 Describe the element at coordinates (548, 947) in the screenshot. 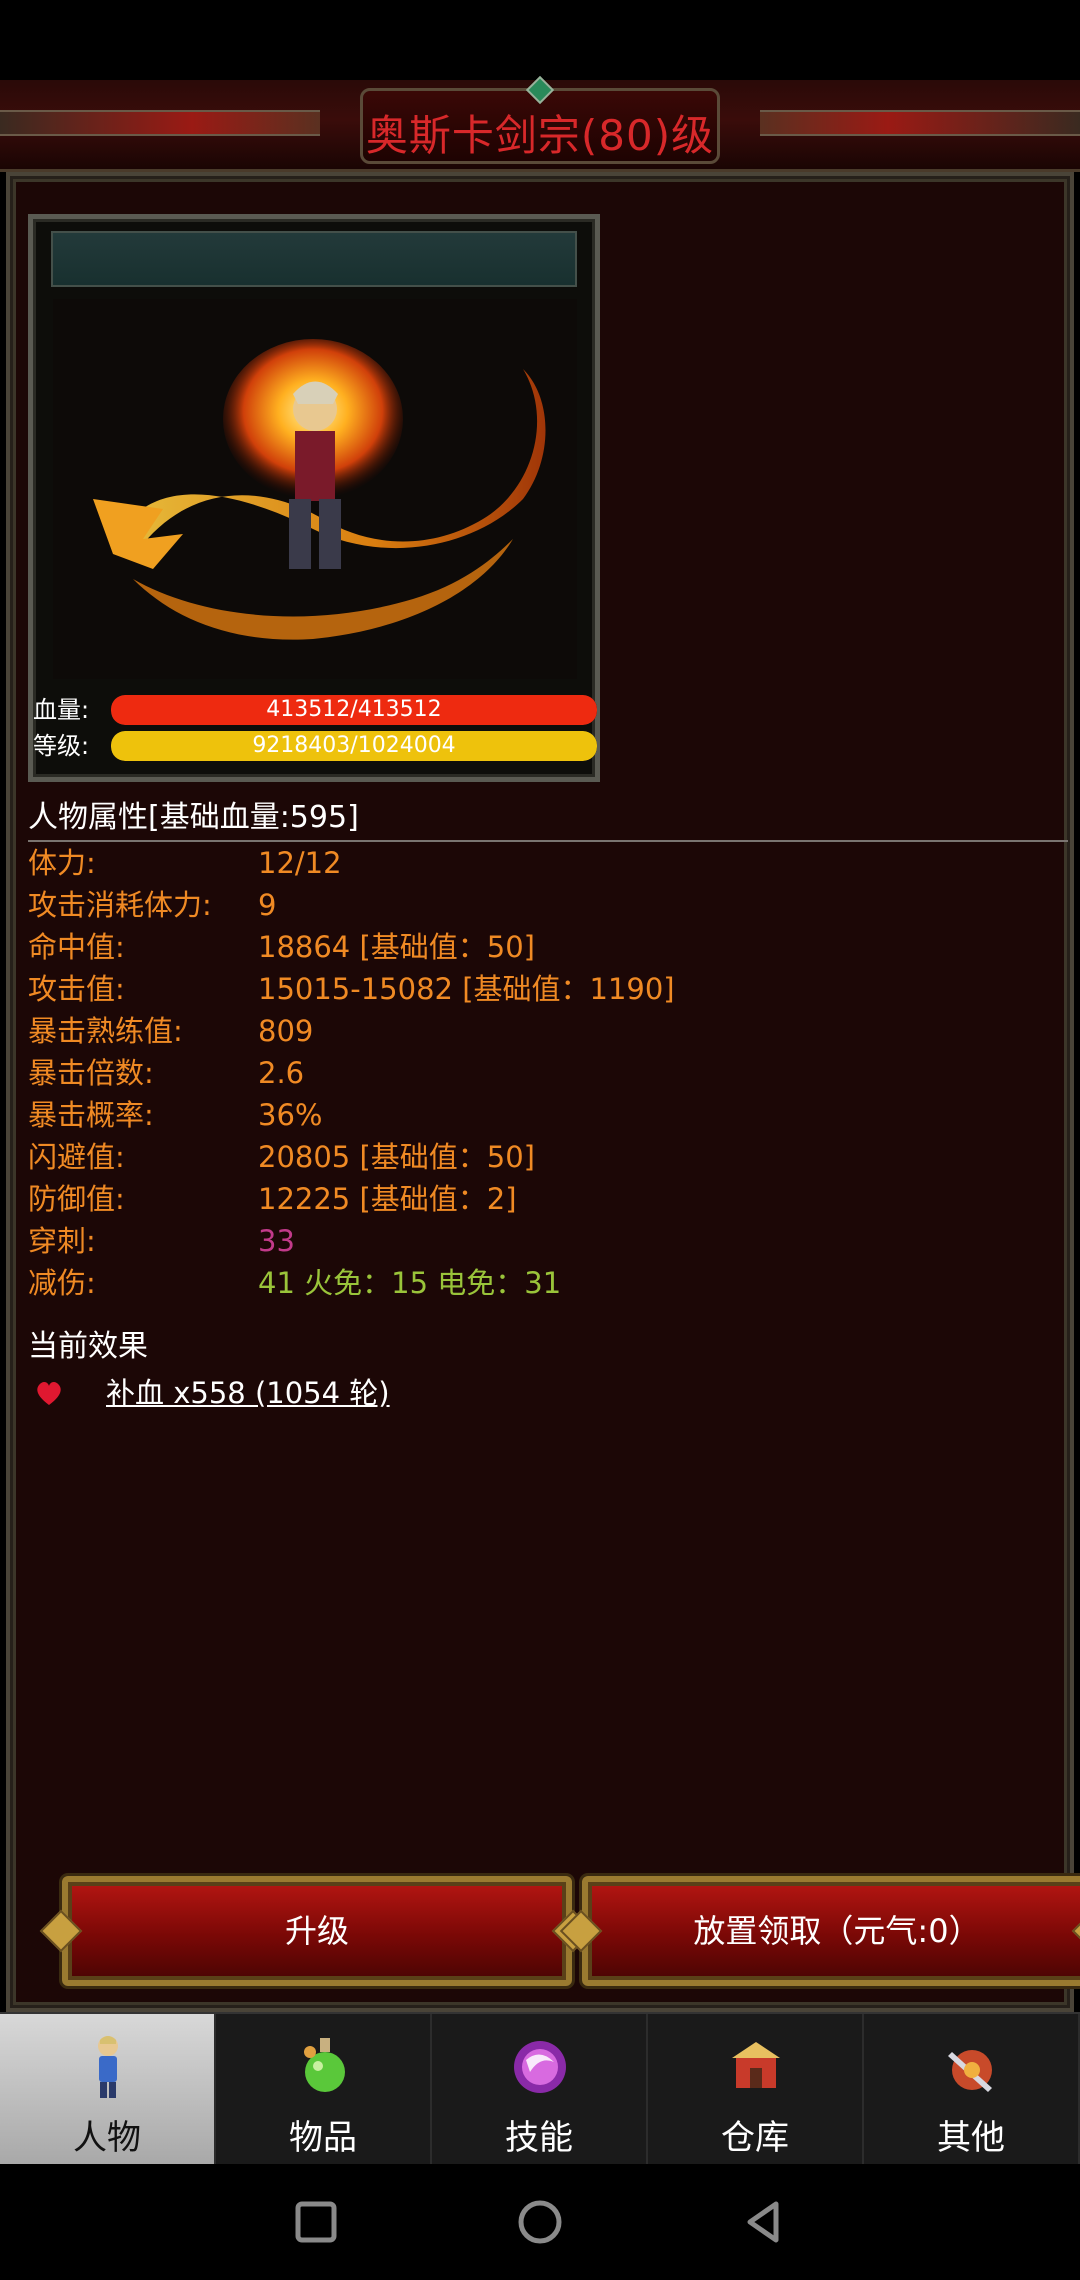

I see `attribute-row: 命中值: 18864 [基础值：50]` at that location.